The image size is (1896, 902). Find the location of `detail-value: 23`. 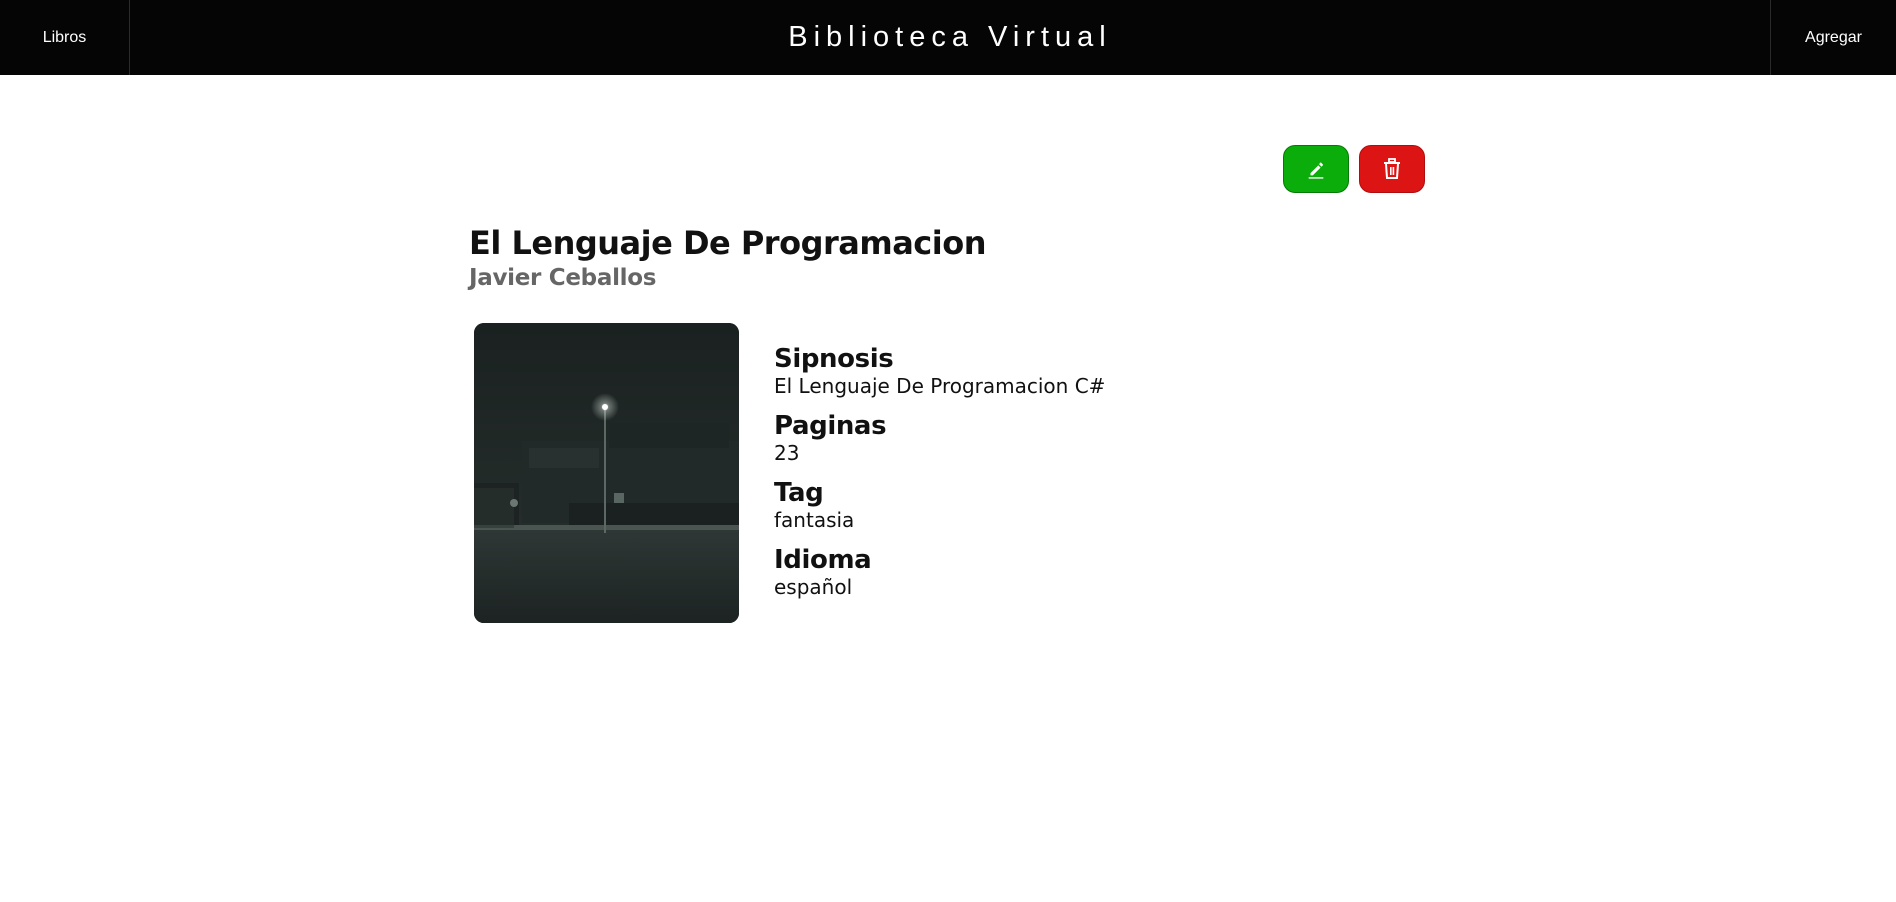

detail-value: 23 is located at coordinates (787, 453).